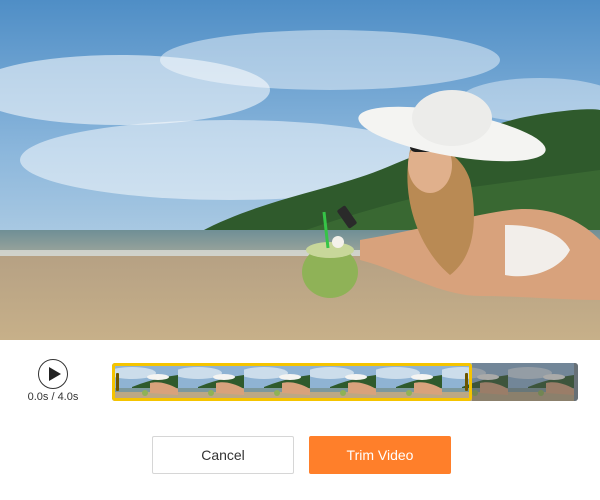 The width and height of the screenshot is (600, 500). Describe the element at coordinates (53, 397) in the screenshot. I see `time-readout: 0.0s / 4.0s` at that location.